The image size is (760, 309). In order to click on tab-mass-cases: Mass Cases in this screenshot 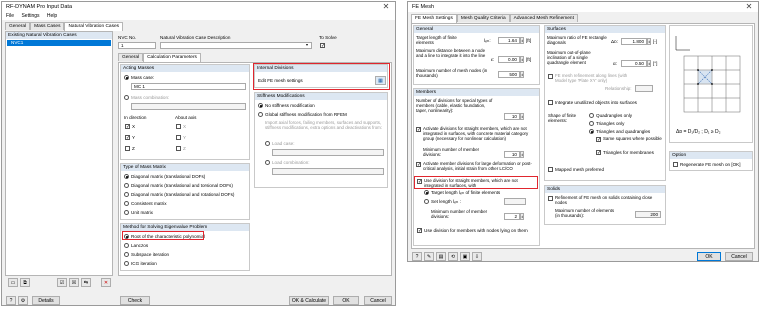, I will do `click(47, 26)`.